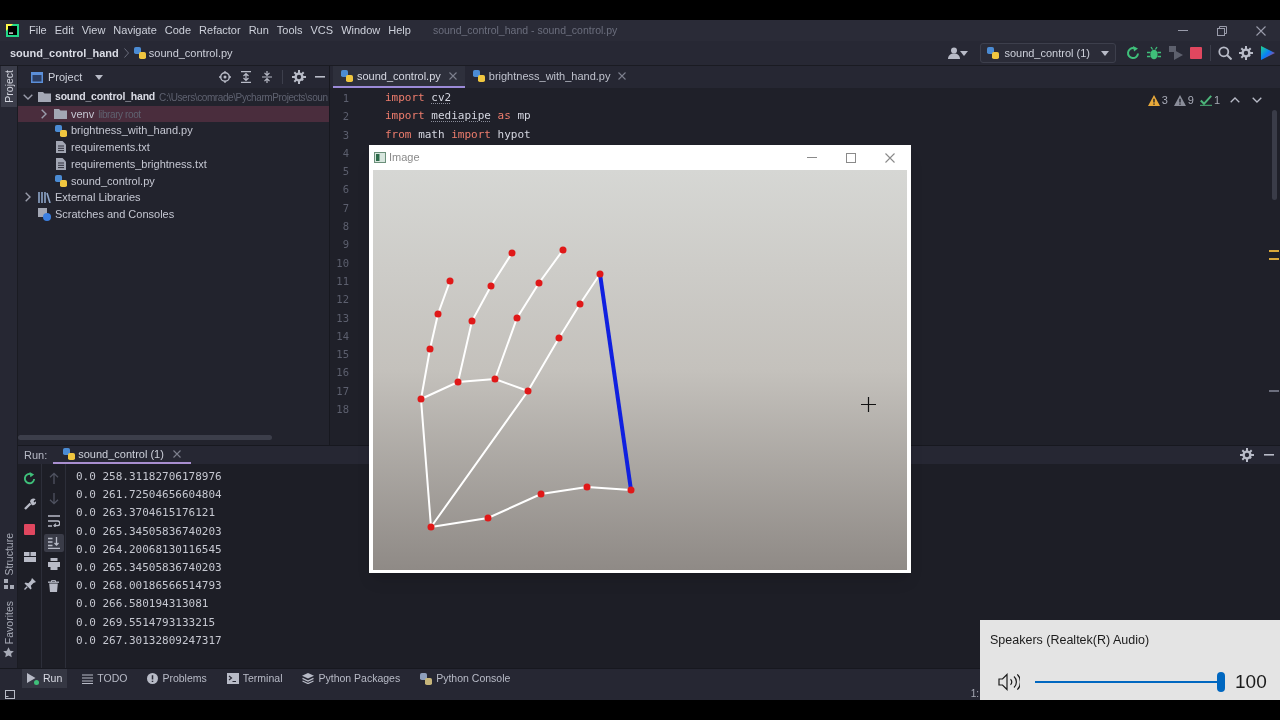 The width and height of the screenshot is (1280, 720). I want to click on code-line: import cv2, so click(418, 98).